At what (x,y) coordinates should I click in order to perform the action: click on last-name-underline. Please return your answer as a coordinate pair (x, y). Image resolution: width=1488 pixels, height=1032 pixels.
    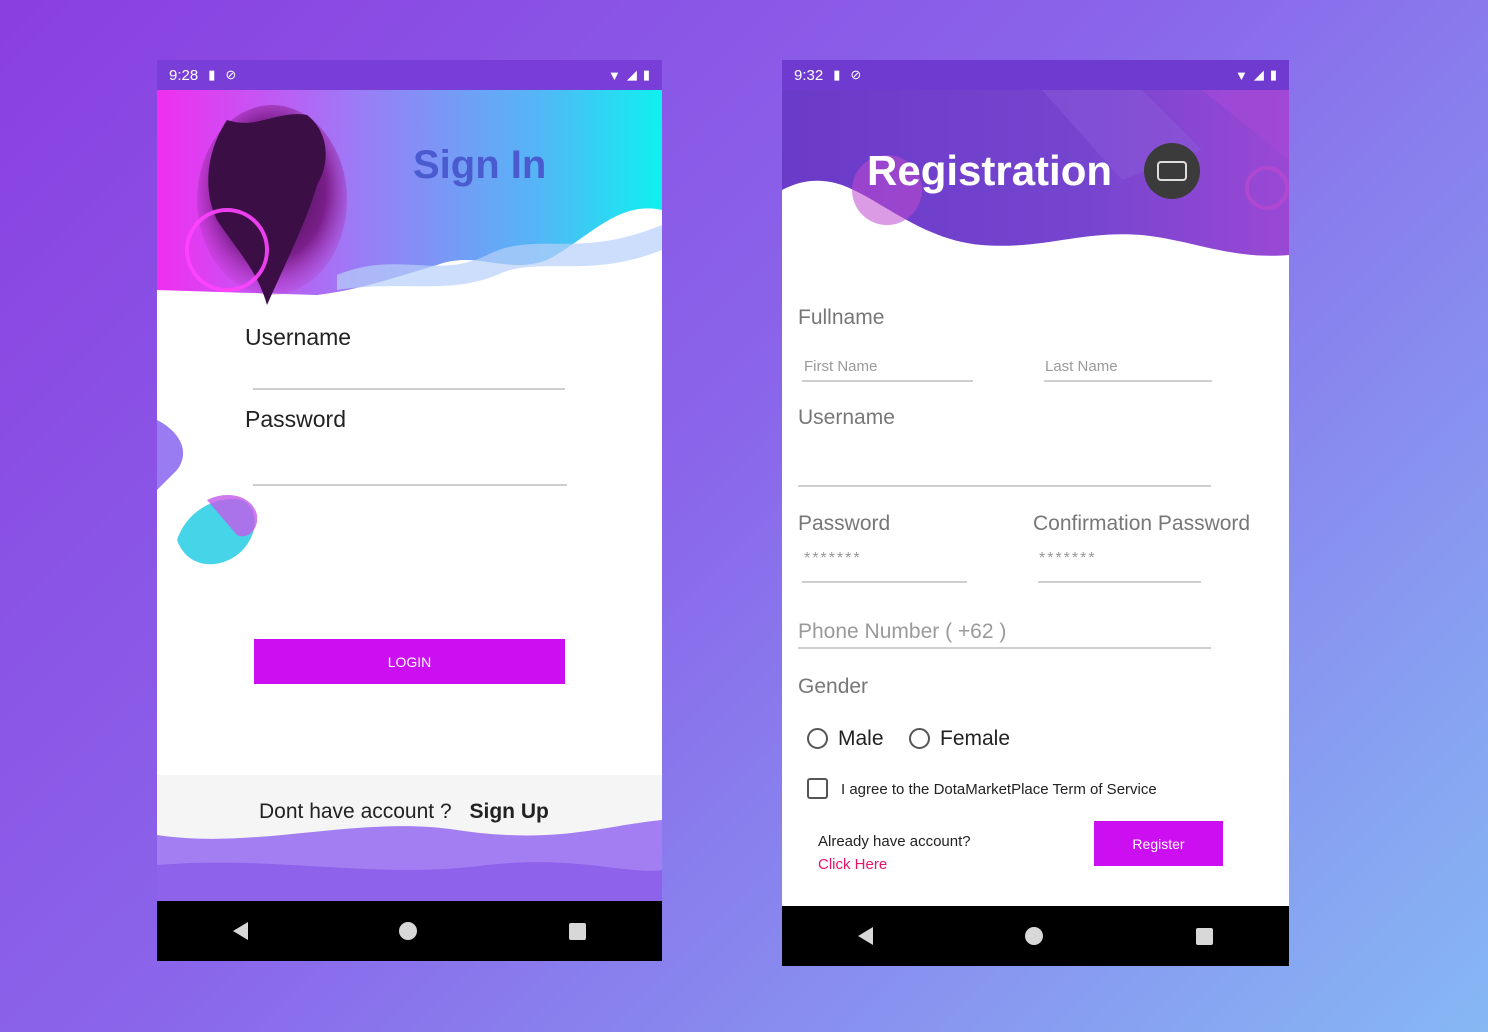
    Looking at the image, I should click on (1128, 381).